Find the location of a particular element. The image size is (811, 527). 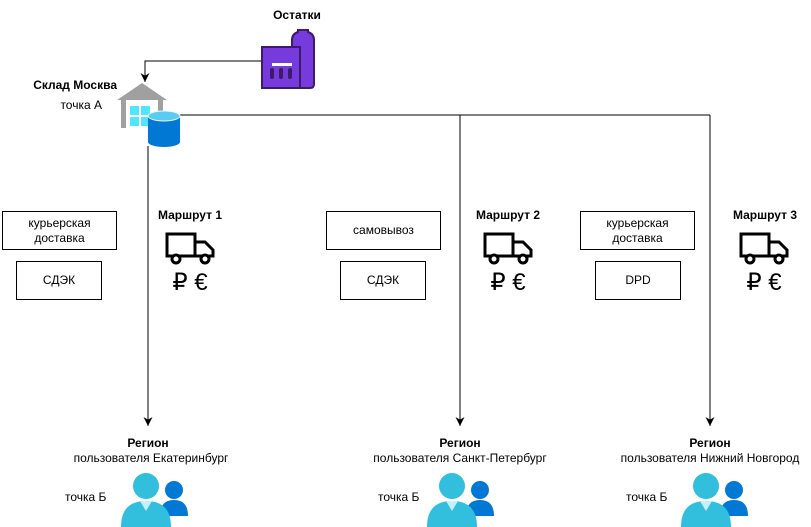

carrier-box: DPD is located at coordinates (638, 280).